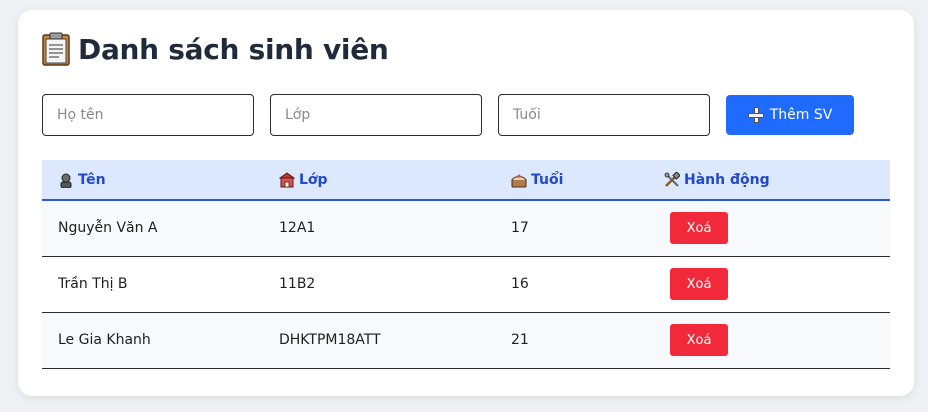 Image resolution: width=928 pixels, height=412 pixels. I want to click on page-header: Danh sách sinh viên, so click(215, 49).